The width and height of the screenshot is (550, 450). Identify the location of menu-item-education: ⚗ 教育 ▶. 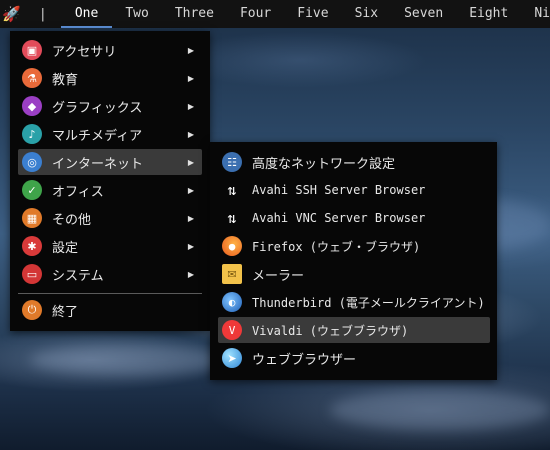
(110, 78).